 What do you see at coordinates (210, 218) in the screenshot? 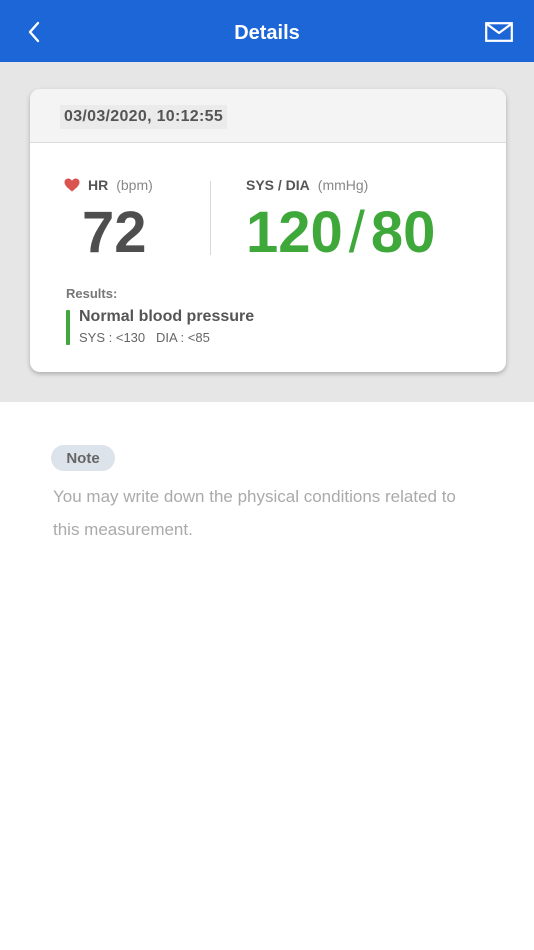
I see `metric-divider` at bounding box center [210, 218].